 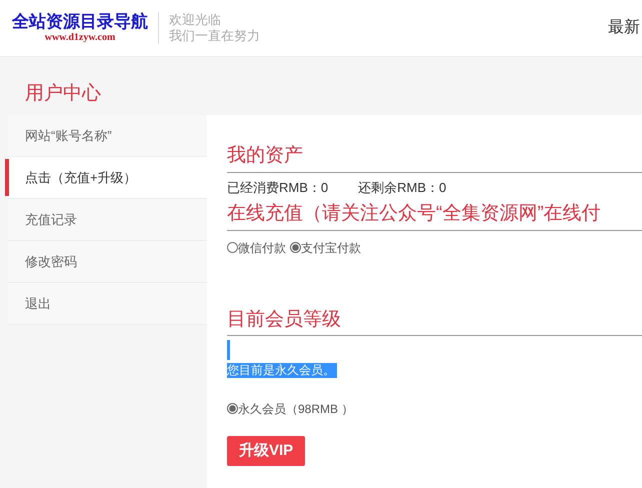 I want to click on section-title: 用户中心, so click(x=63, y=94).